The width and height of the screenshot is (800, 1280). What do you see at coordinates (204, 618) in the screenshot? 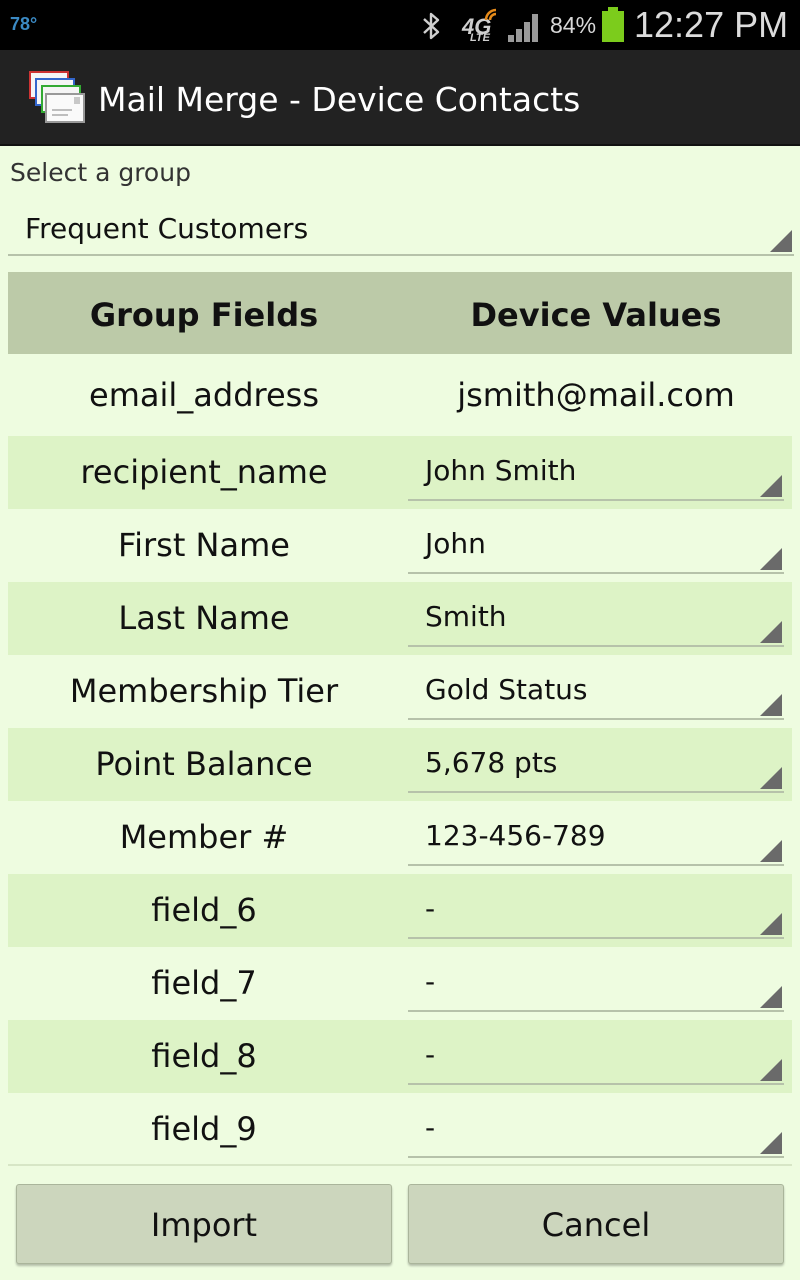
I see `field-label: Last Name` at bounding box center [204, 618].